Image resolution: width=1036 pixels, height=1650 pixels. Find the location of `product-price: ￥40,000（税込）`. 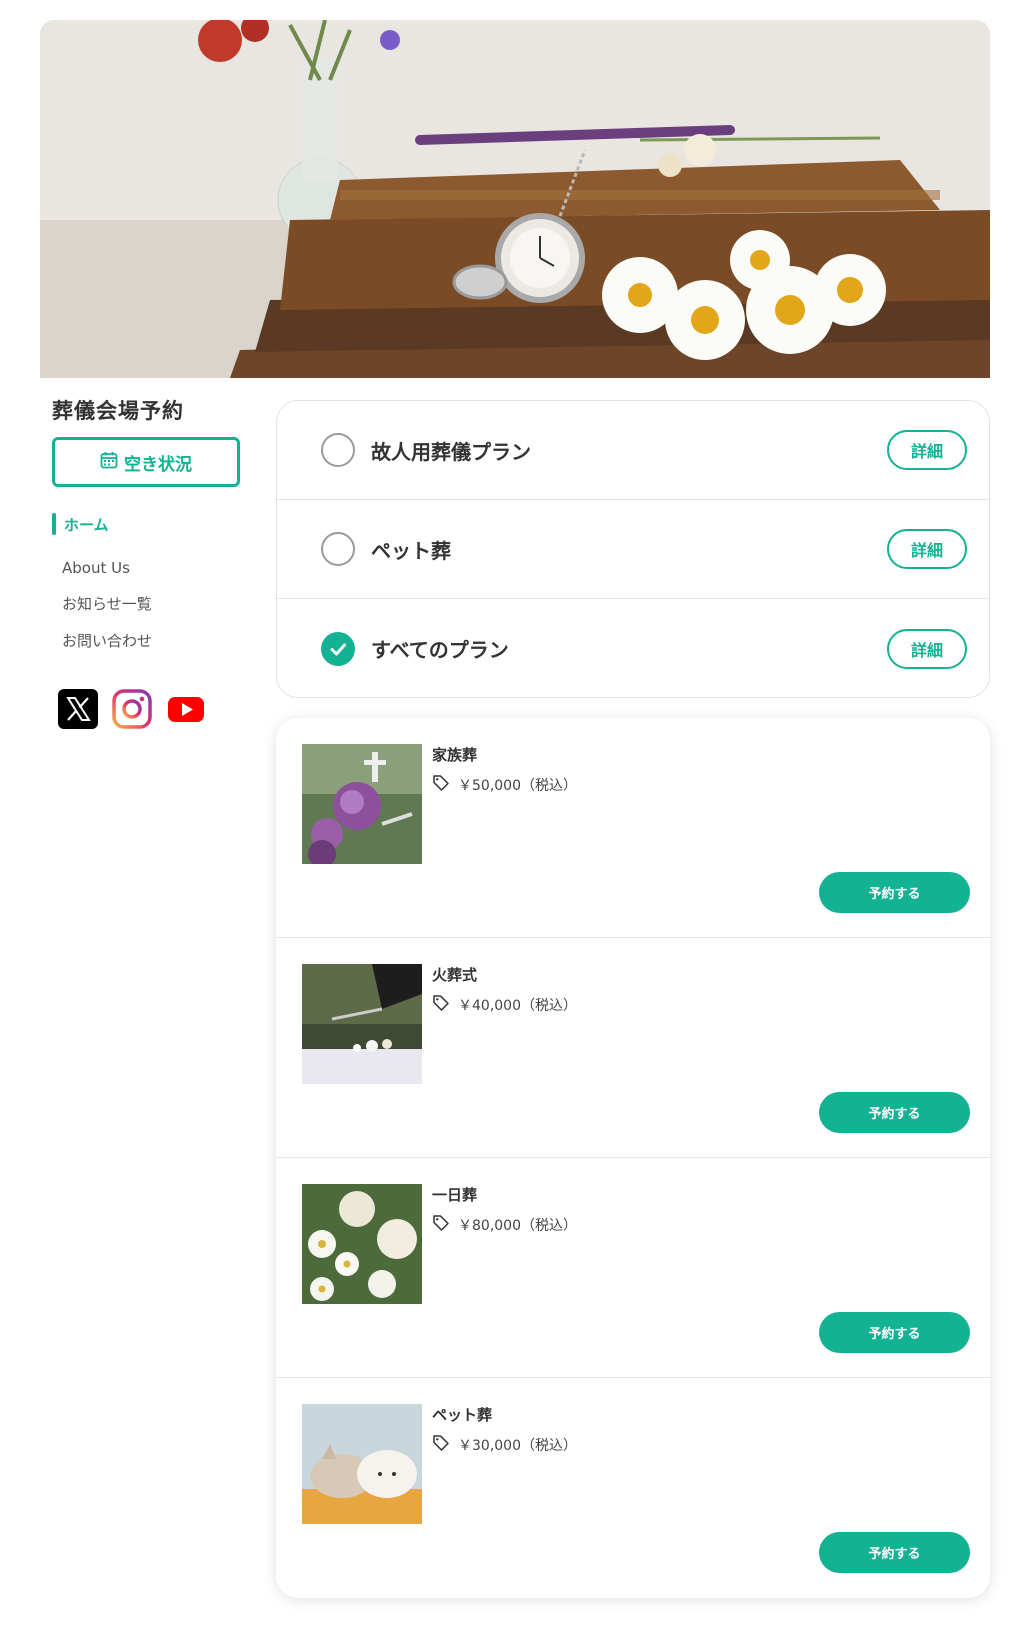

product-price: ￥40,000（税込） is located at coordinates (504, 1005).